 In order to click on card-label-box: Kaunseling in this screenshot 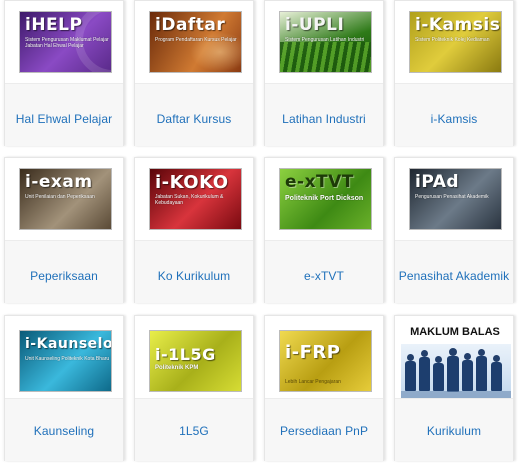, I will do `click(64, 429)`.